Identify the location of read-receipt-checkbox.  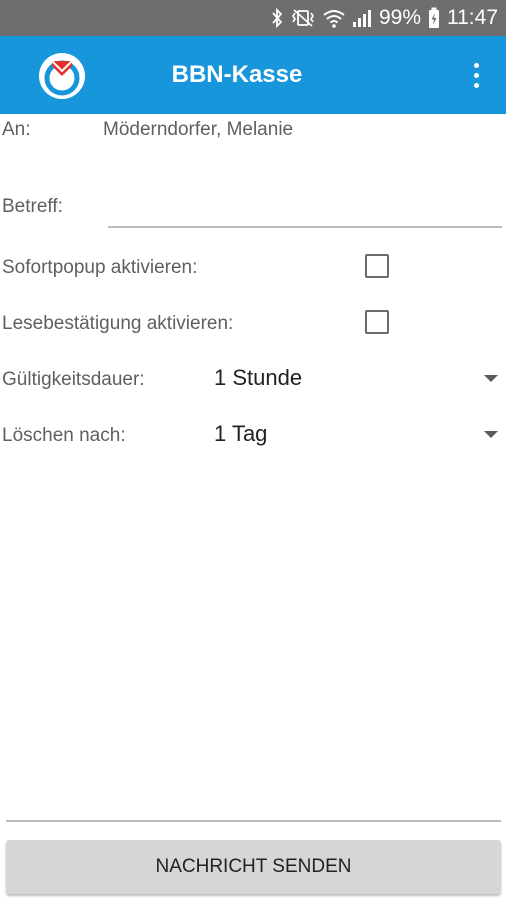
(377, 322).